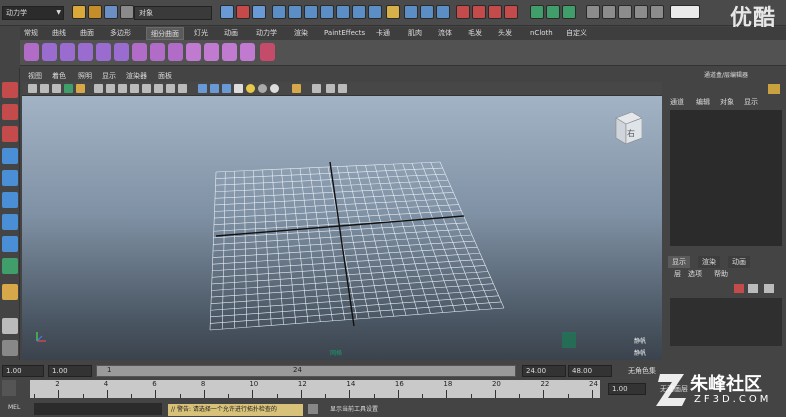 The width and height of the screenshot is (786, 417). What do you see at coordinates (695, 274) in the screenshot?
I see `menu-options: 选项` at bounding box center [695, 274].